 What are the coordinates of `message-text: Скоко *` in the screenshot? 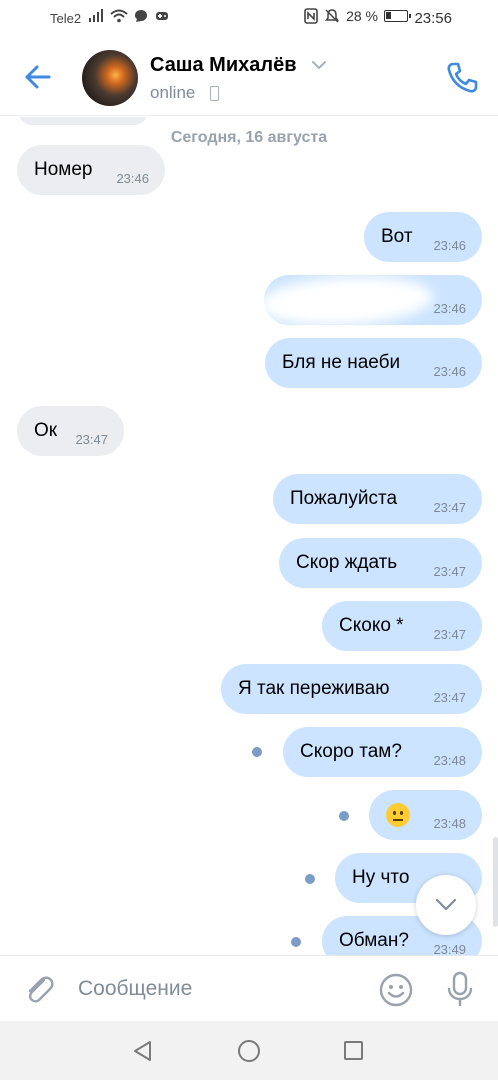 It's located at (371, 625).